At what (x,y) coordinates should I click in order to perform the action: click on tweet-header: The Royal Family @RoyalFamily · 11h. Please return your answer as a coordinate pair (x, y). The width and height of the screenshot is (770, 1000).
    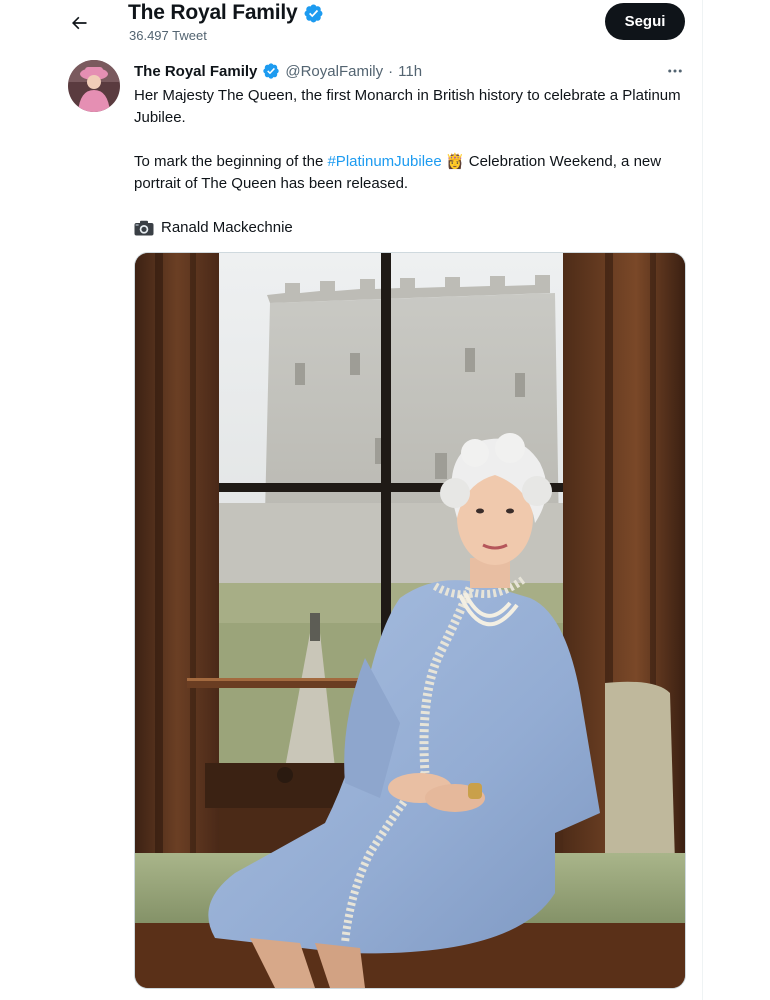
    Looking at the image, I should click on (278, 71).